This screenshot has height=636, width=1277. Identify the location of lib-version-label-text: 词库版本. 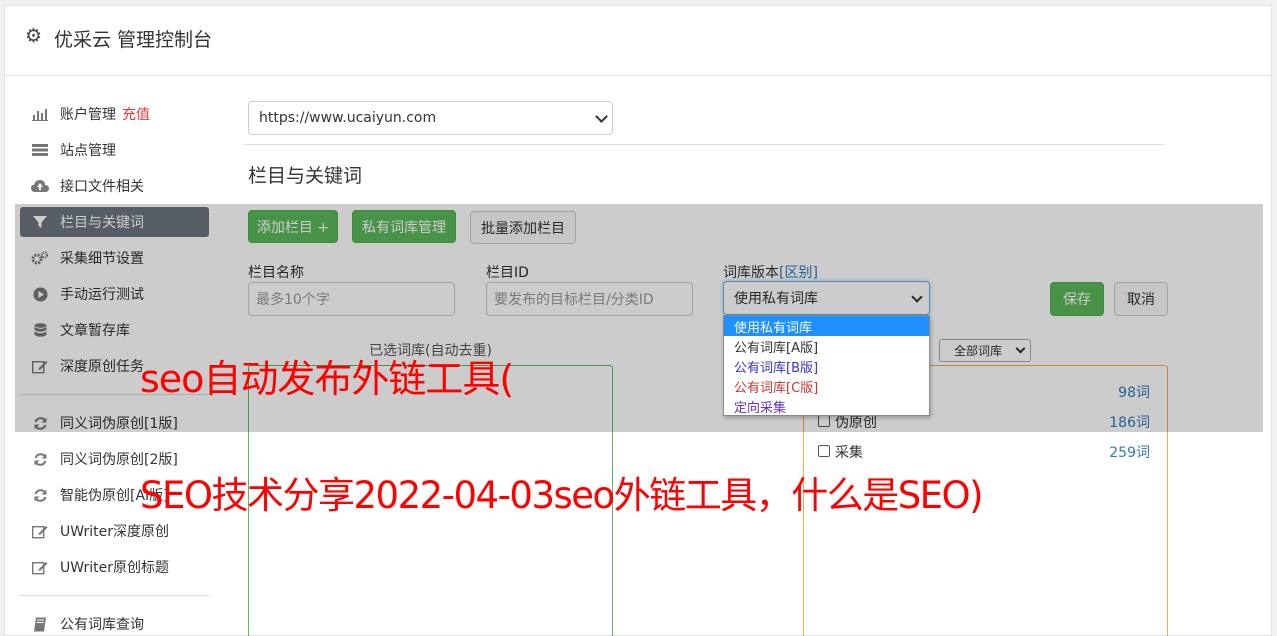
(751, 273).